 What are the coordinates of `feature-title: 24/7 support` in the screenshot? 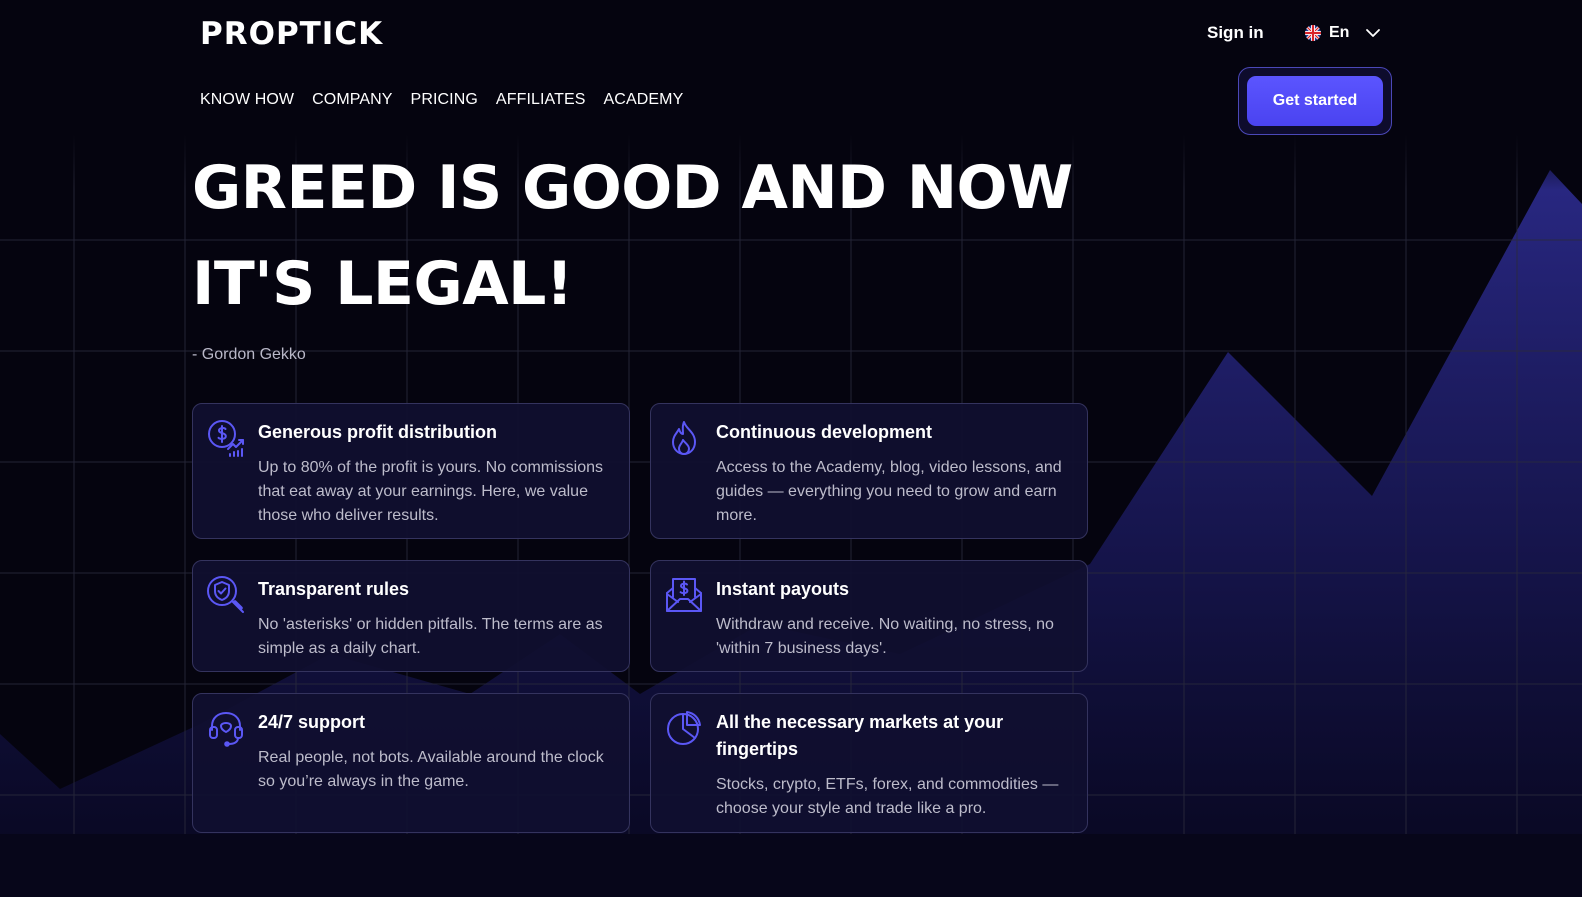 It's located at (312, 722).